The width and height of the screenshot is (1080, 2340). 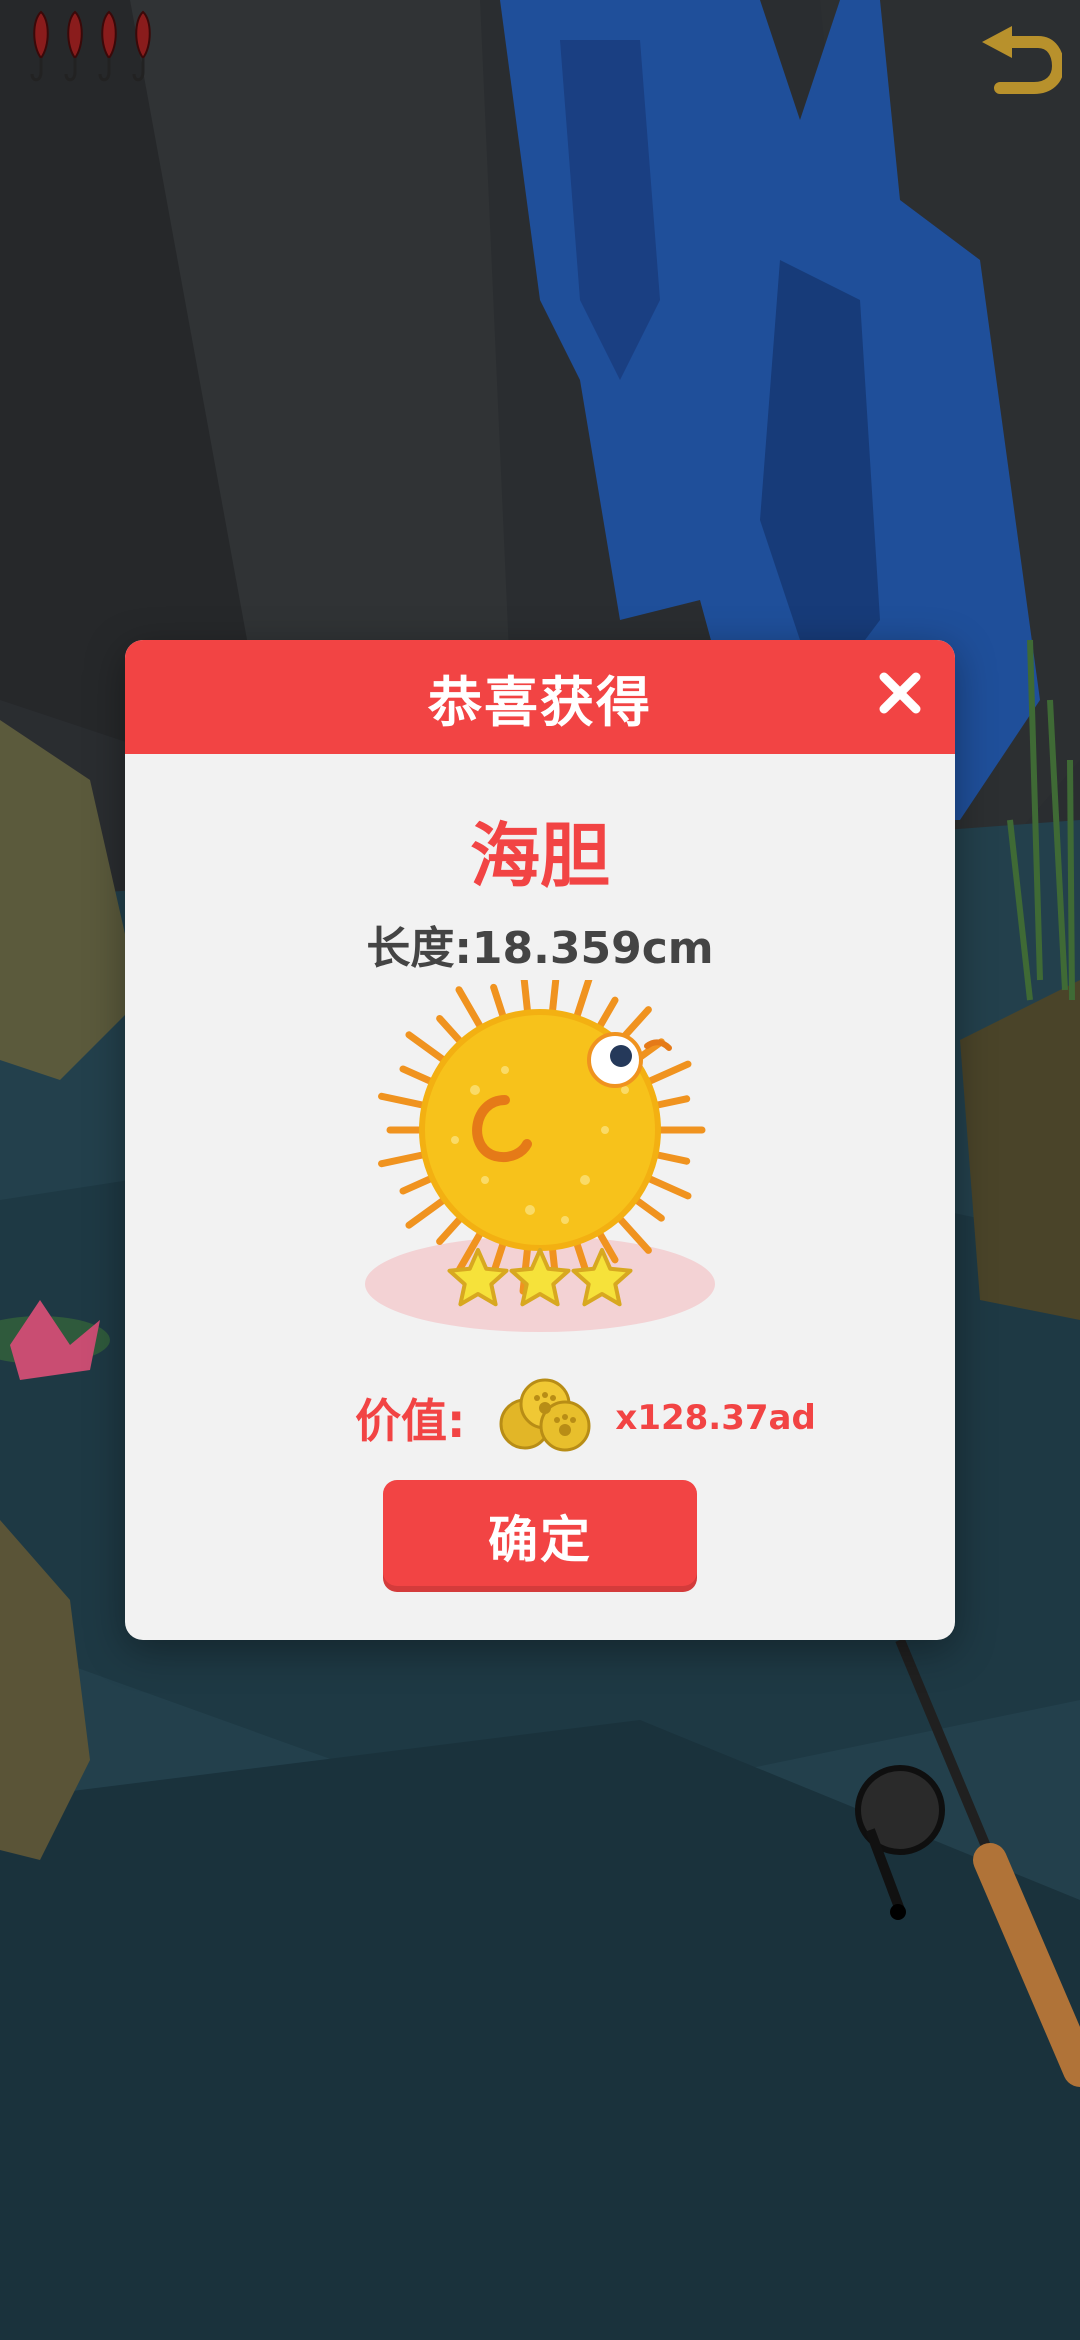 I want to click on dialog-title: 恭喜获得, so click(x=540, y=702).